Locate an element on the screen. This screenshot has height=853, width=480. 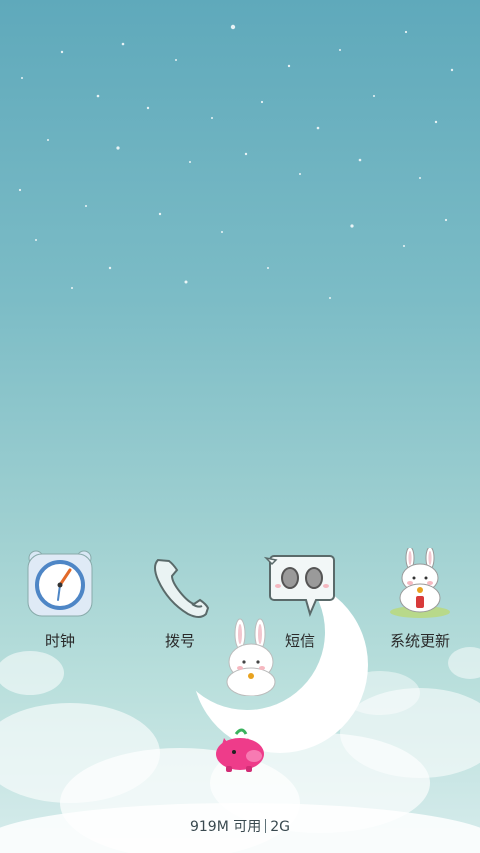
bunny-update-icon is located at coordinates (420, 583).